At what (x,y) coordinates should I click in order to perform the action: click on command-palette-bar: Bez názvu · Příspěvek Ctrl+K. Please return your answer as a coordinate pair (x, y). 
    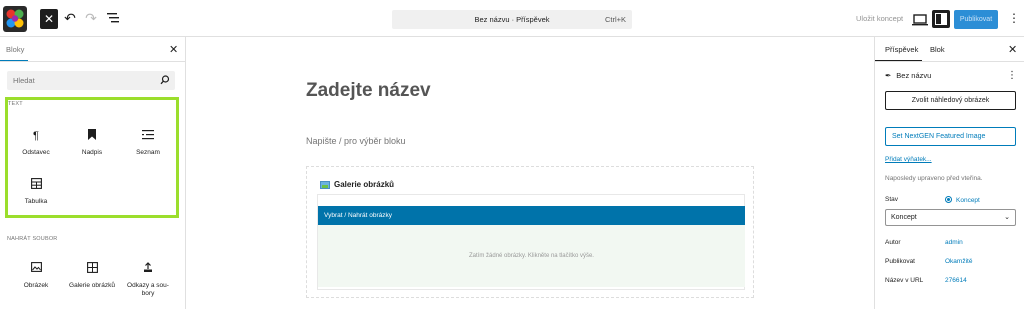
    Looking at the image, I should click on (512, 19).